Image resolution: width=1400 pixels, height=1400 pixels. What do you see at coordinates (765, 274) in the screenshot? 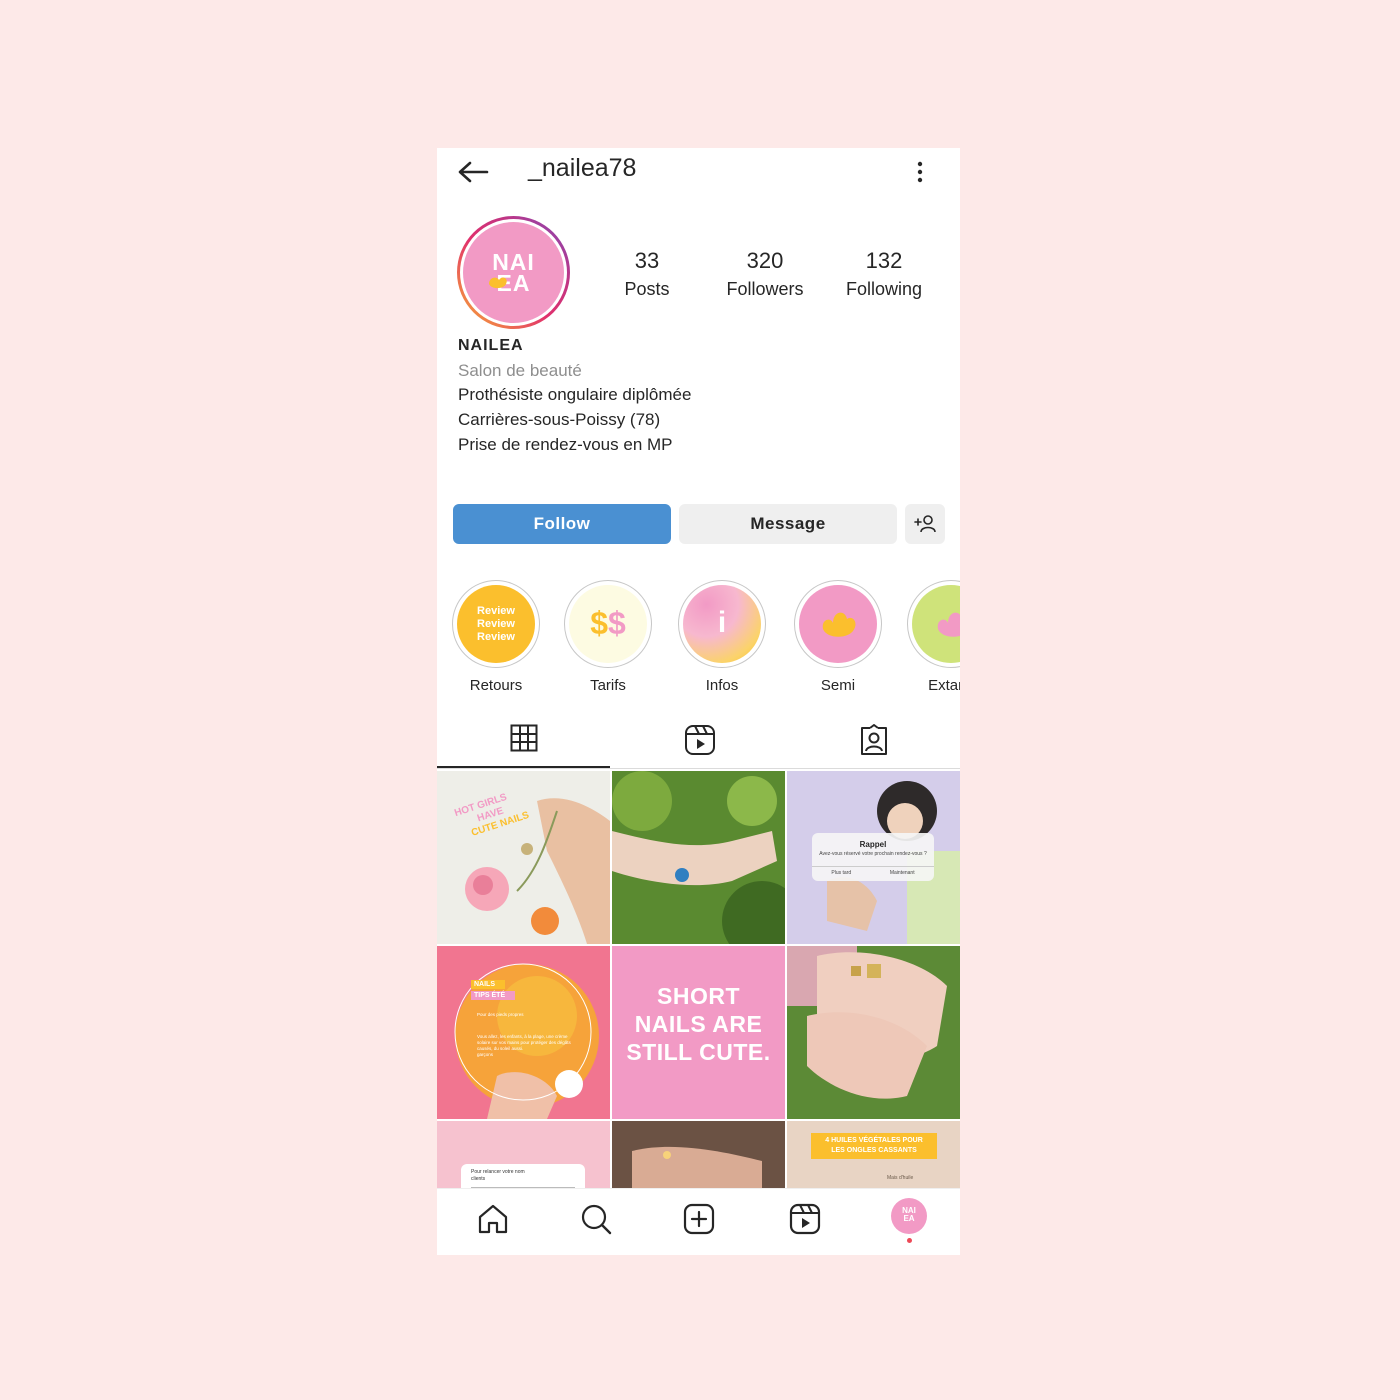
I see `followers-count: 320 Followers` at bounding box center [765, 274].